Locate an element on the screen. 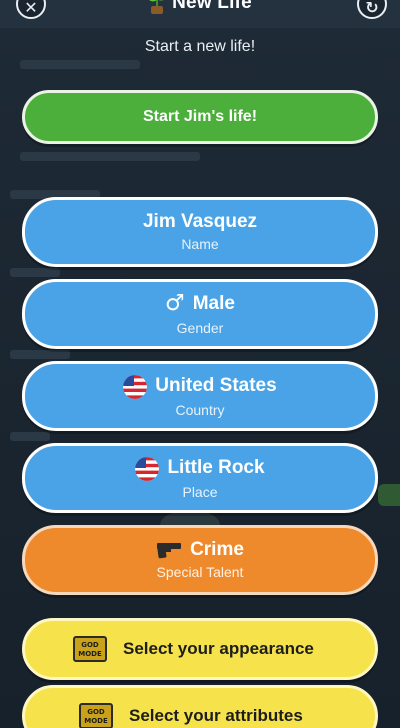  male-symbol-icon: ♂ is located at coordinates (175, 304).